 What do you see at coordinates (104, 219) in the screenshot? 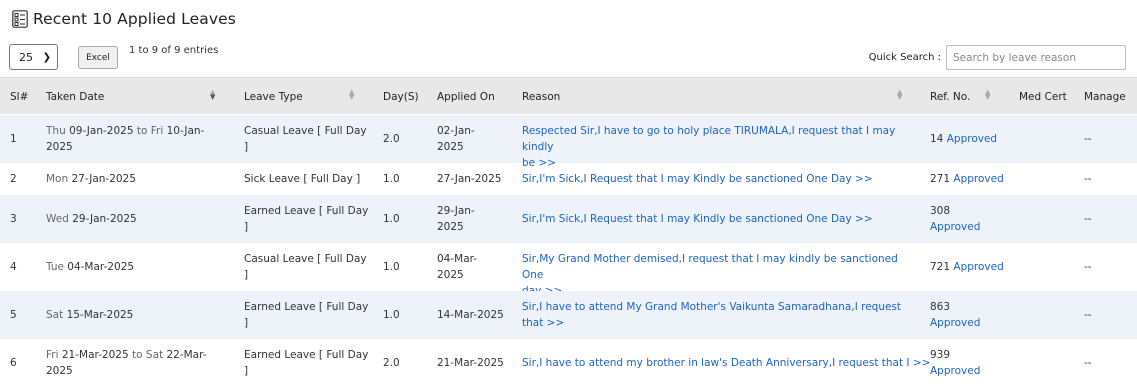
I see `date: 29-Jan-2025` at bounding box center [104, 219].